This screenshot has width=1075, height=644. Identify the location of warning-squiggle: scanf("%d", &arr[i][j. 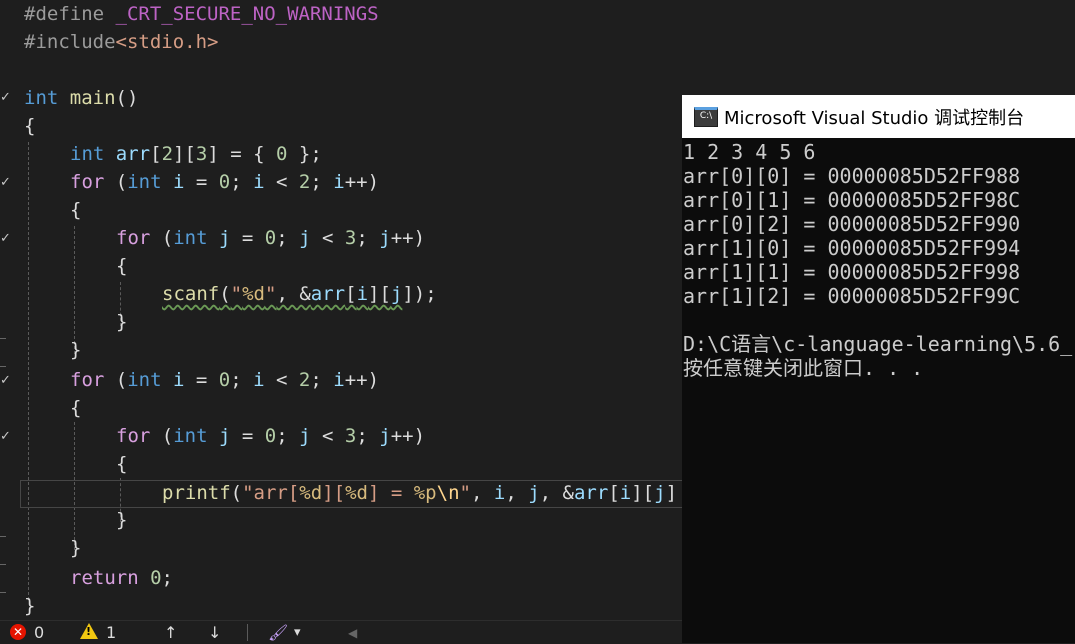
(282, 294).